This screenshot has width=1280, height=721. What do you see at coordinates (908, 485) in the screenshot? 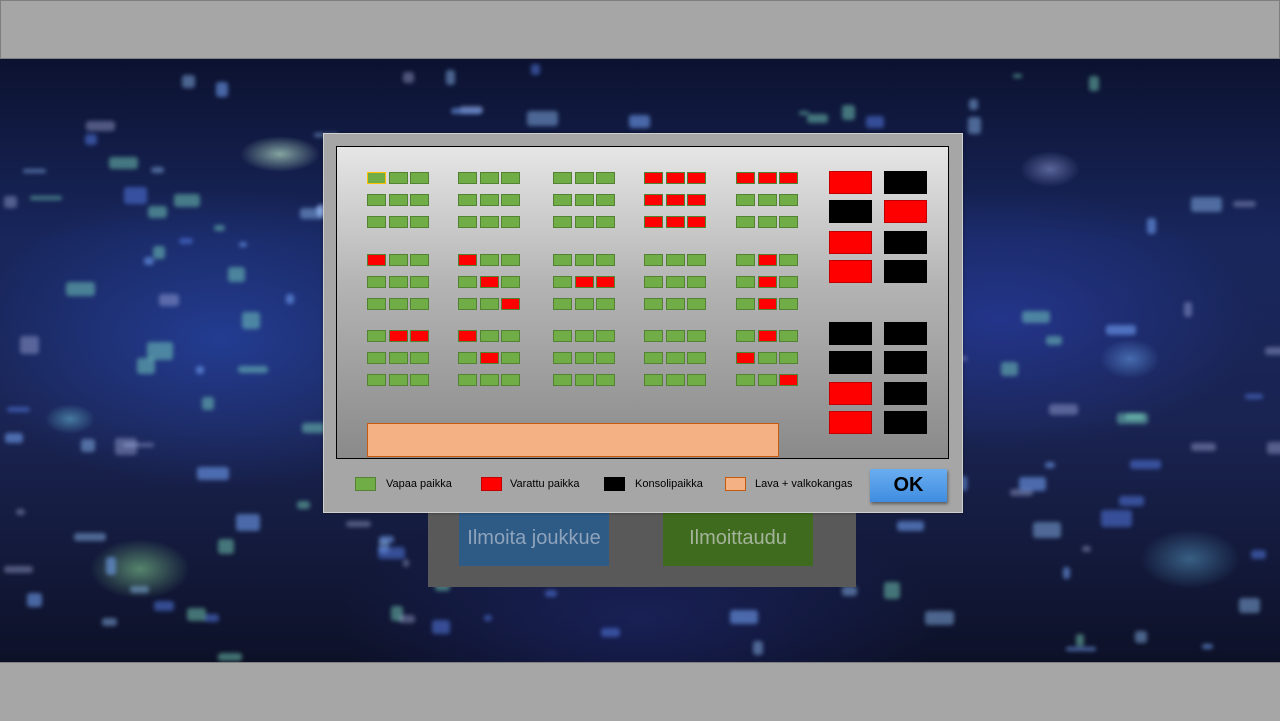
I see `ok-button: OK` at bounding box center [908, 485].